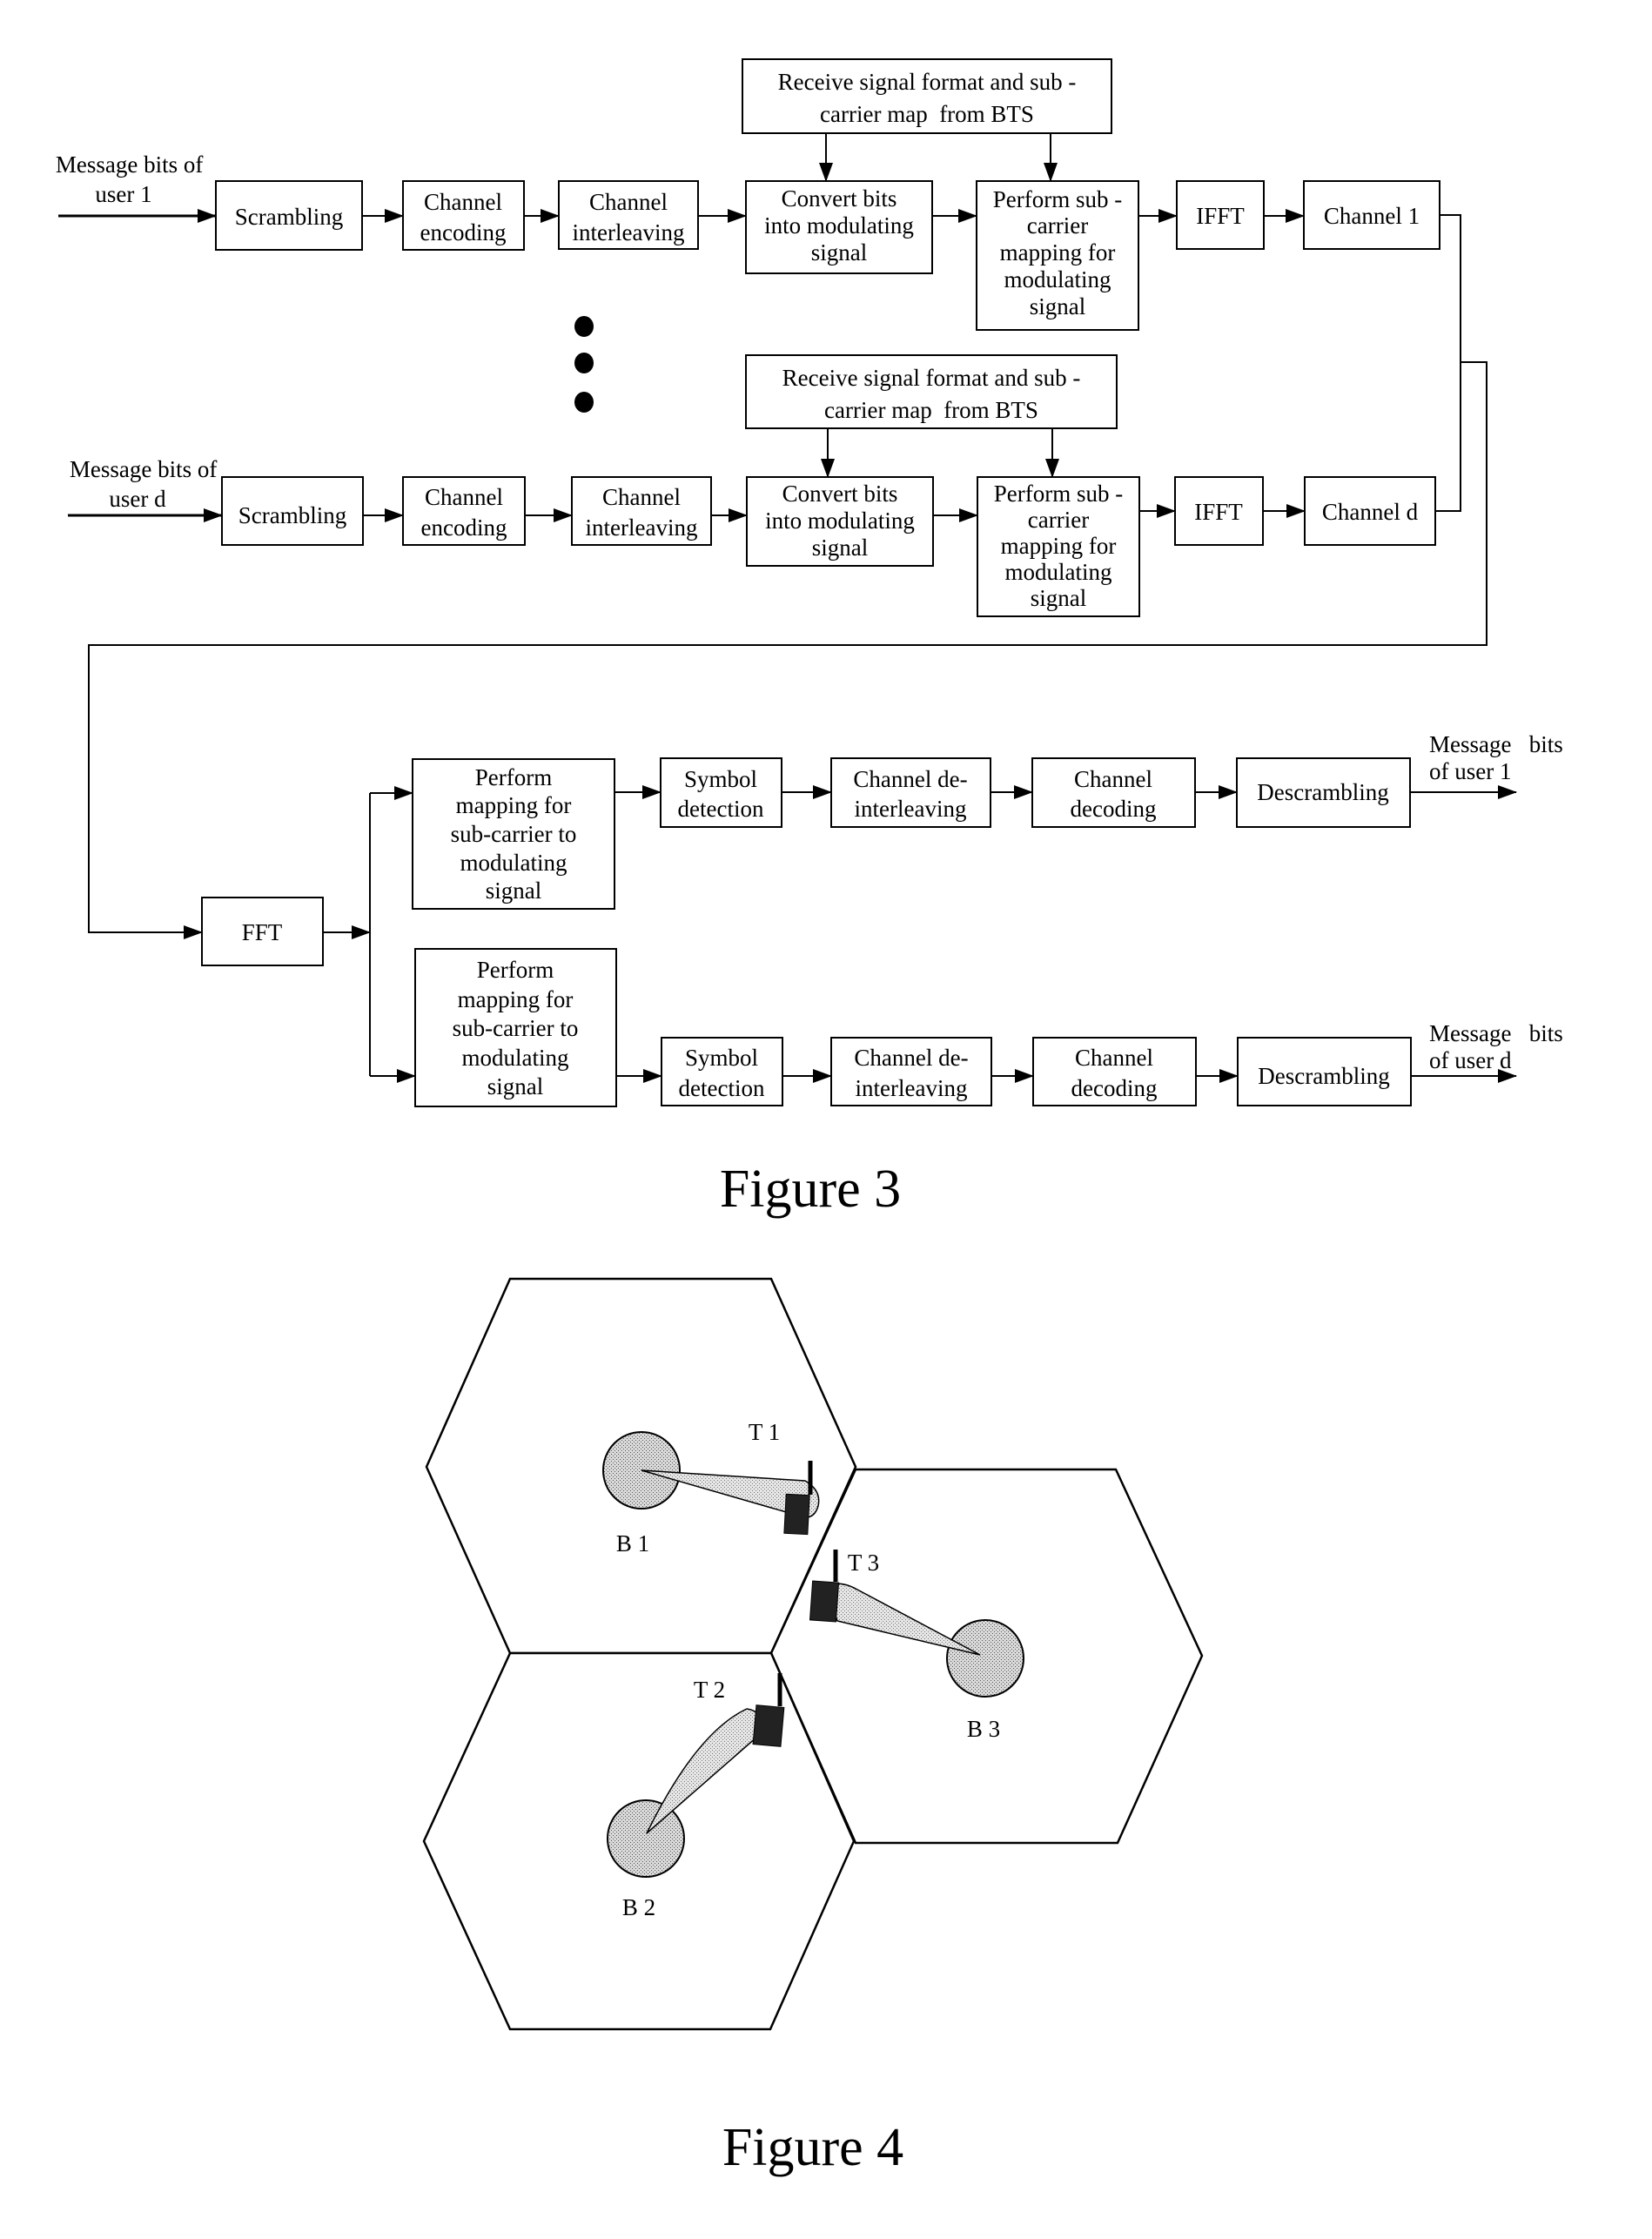 The image size is (1652, 2239). What do you see at coordinates (984, 1729) in the screenshot?
I see `bts-label: B 3` at bounding box center [984, 1729].